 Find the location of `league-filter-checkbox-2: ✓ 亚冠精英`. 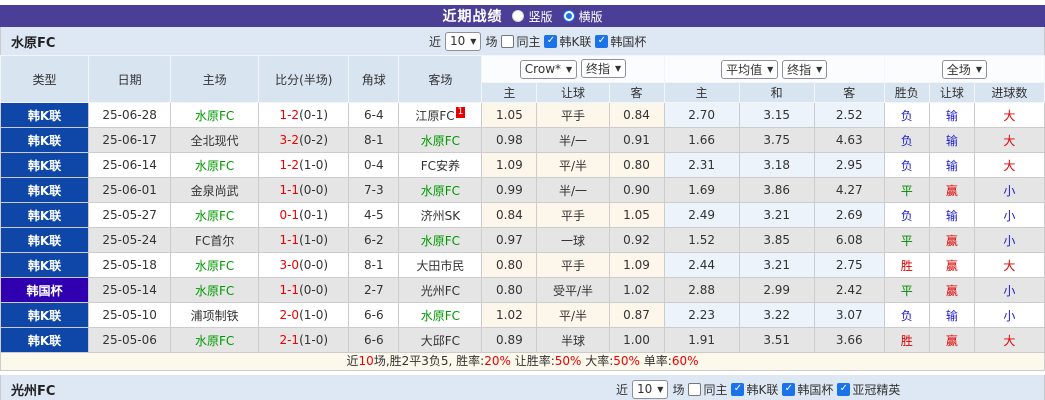

league-filter-checkbox-2: ✓ 亚冠精英 is located at coordinates (868, 389).